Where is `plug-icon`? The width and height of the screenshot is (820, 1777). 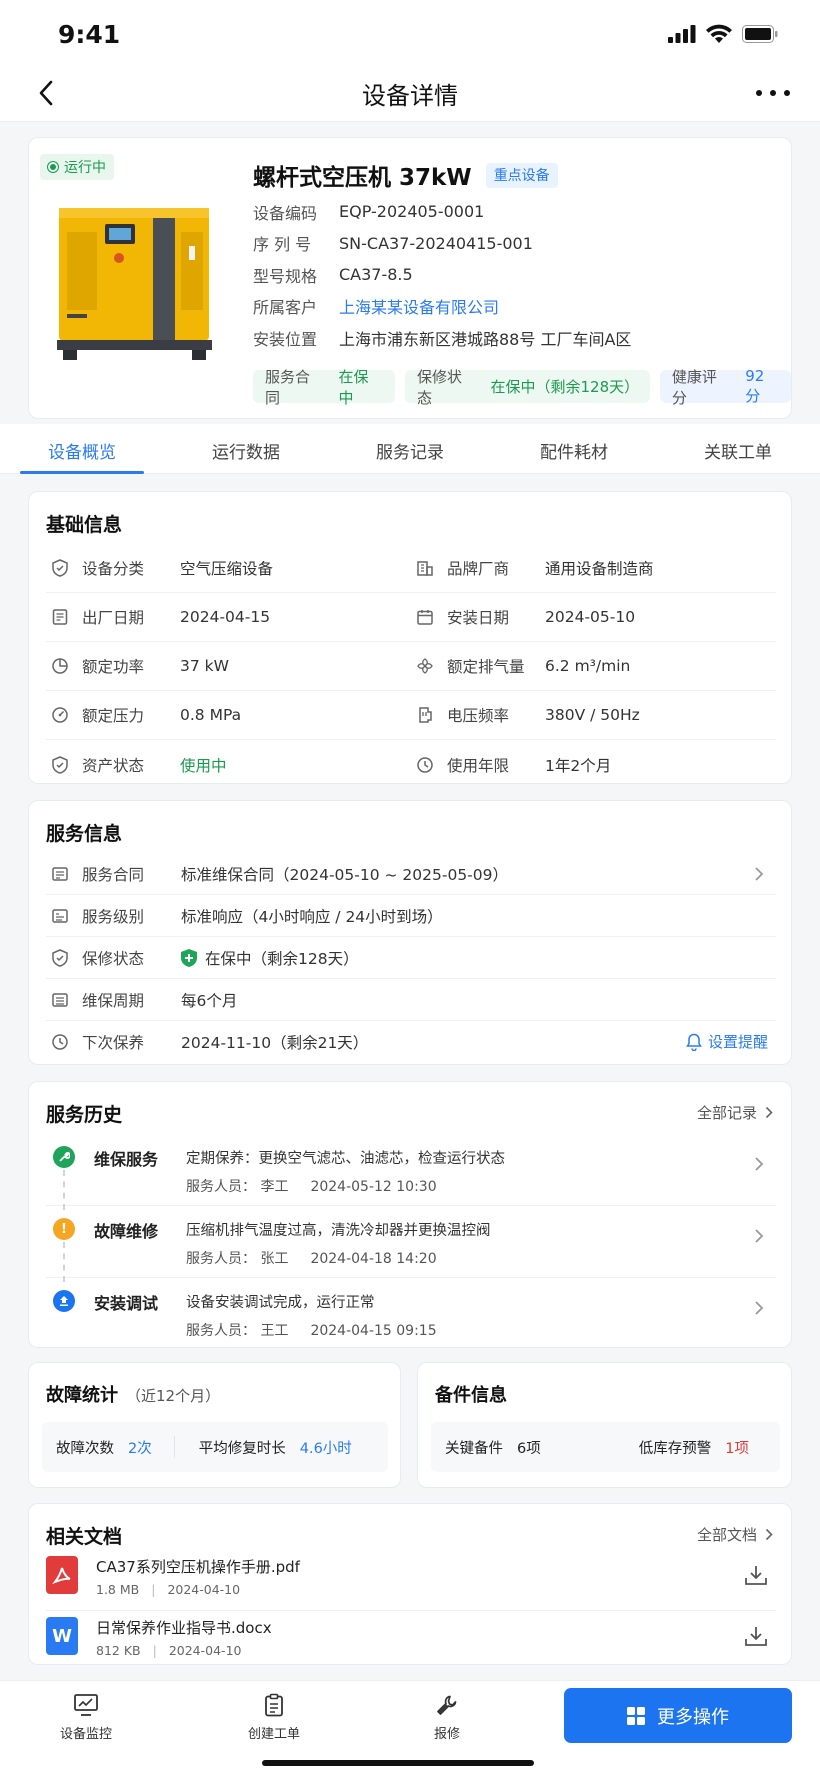
plug-icon is located at coordinates (425, 715).